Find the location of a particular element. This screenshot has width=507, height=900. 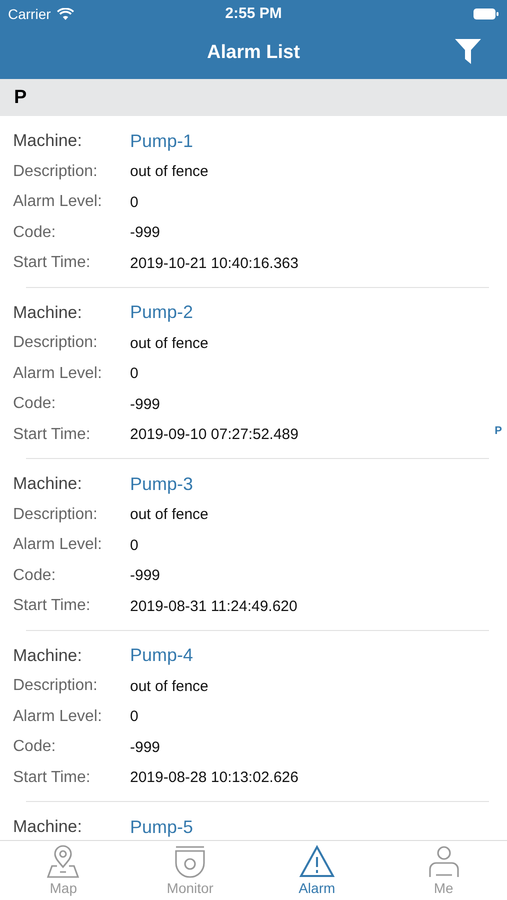

tab-item: Map is located at coordinates (63, 870).